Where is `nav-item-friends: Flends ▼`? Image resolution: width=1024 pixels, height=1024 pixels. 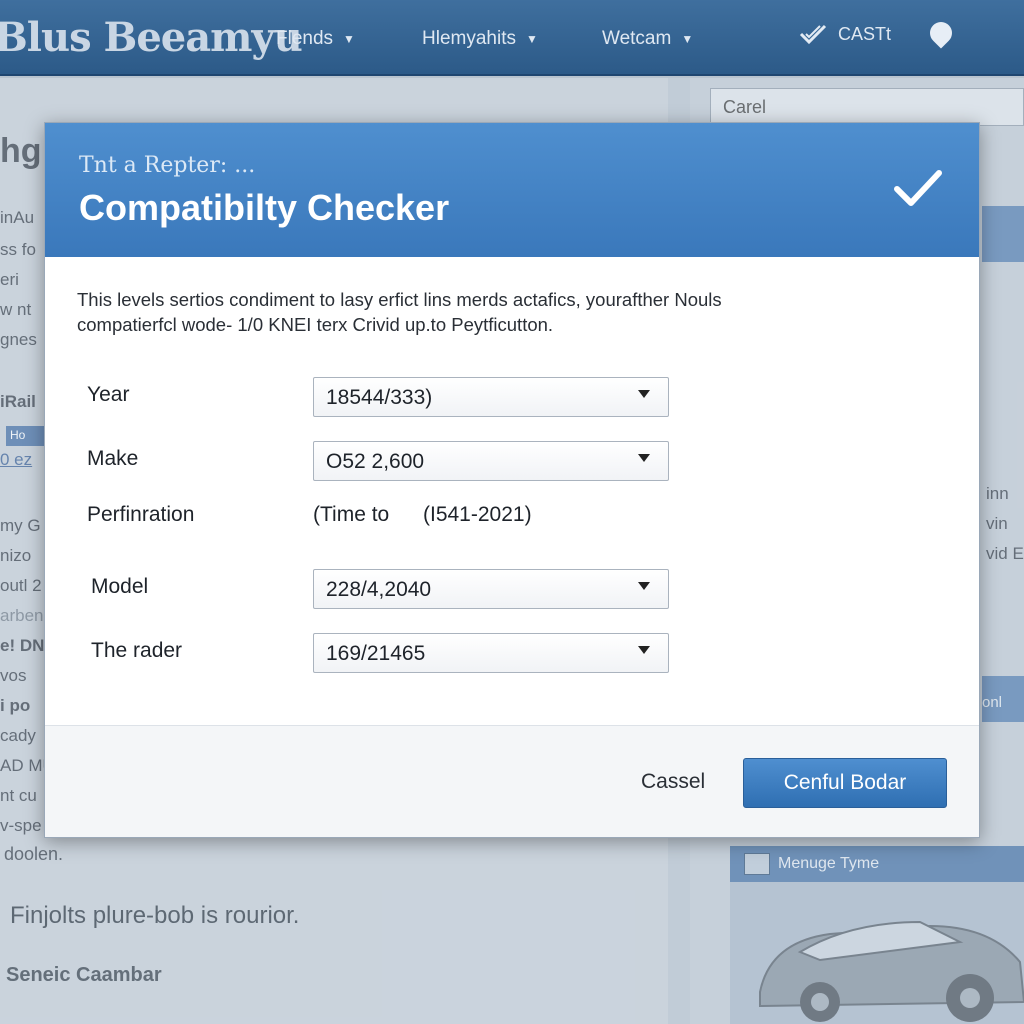 nav-item-friends: Flends ▼ is located at coordinates (315, 39).